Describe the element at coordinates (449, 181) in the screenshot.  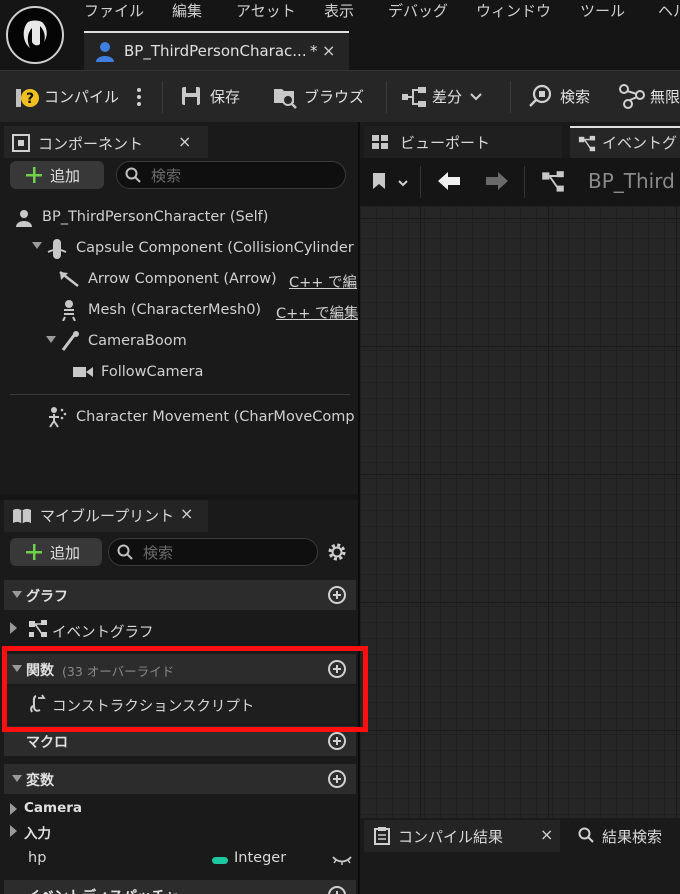
I see `back-arrow-icon` at that location.